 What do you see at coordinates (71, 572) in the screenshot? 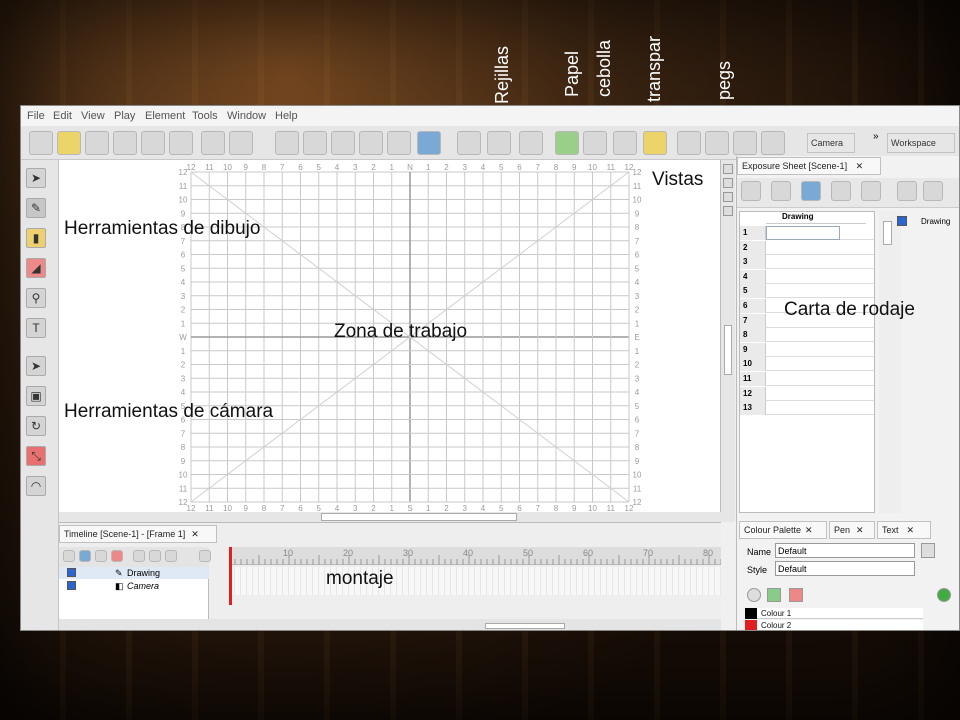
I see `layer-enable-checkbox` at bounding box center [71, 572].